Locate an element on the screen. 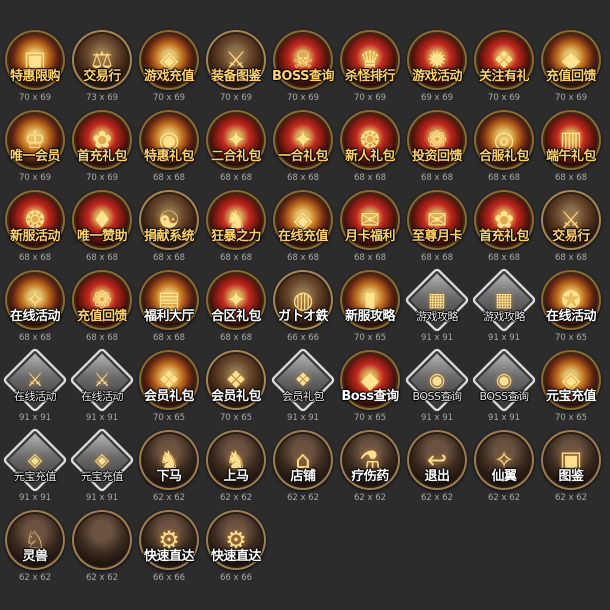  icon-label: 疗伤药 is located at coordinates (370, 476).